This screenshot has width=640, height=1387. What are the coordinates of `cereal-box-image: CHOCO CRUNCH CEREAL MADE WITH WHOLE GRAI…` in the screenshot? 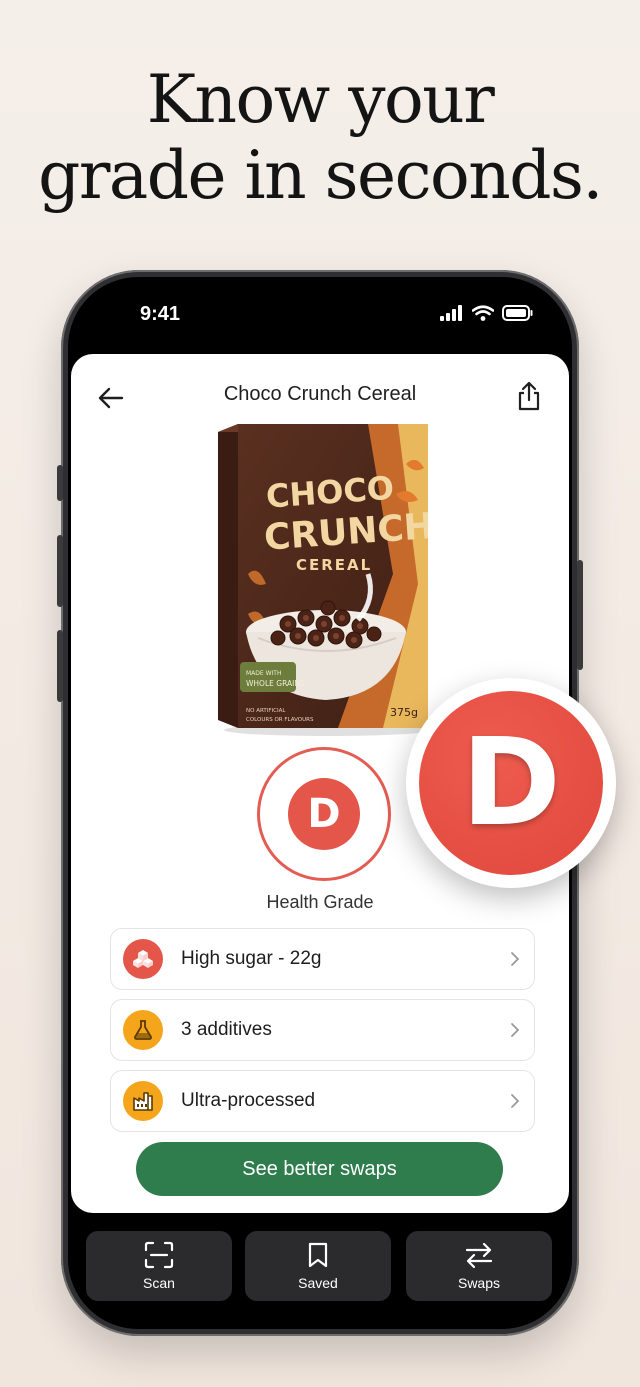 It's located at (323, 580).